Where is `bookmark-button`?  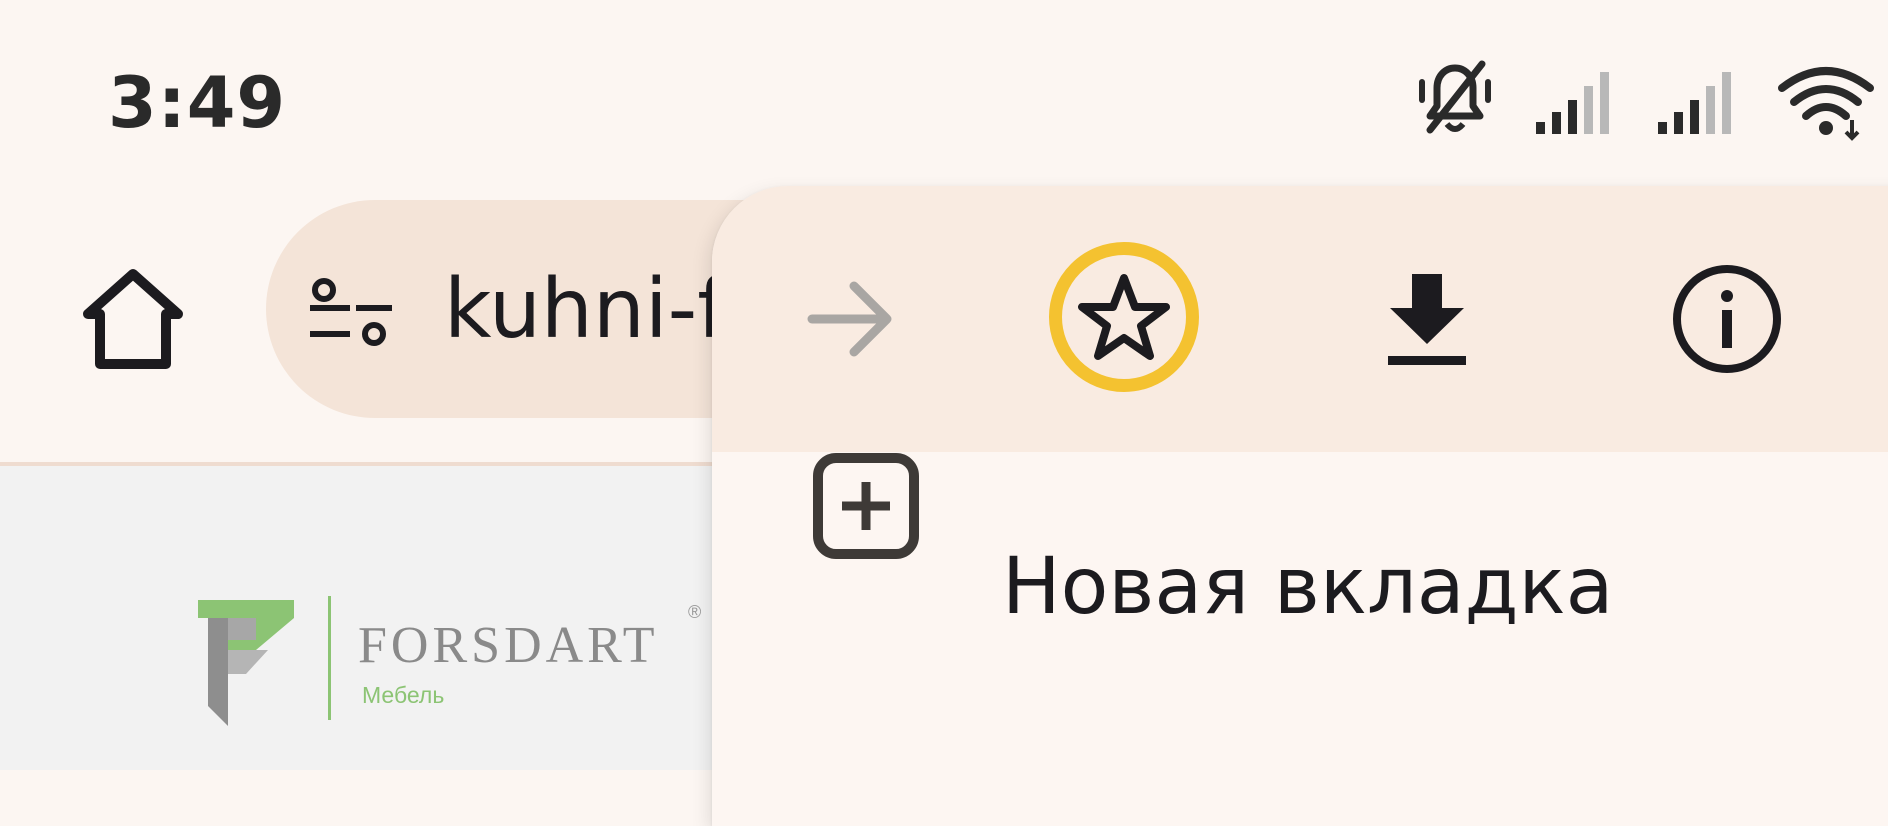 bookmark-button is located at coordinates (1124, 319).